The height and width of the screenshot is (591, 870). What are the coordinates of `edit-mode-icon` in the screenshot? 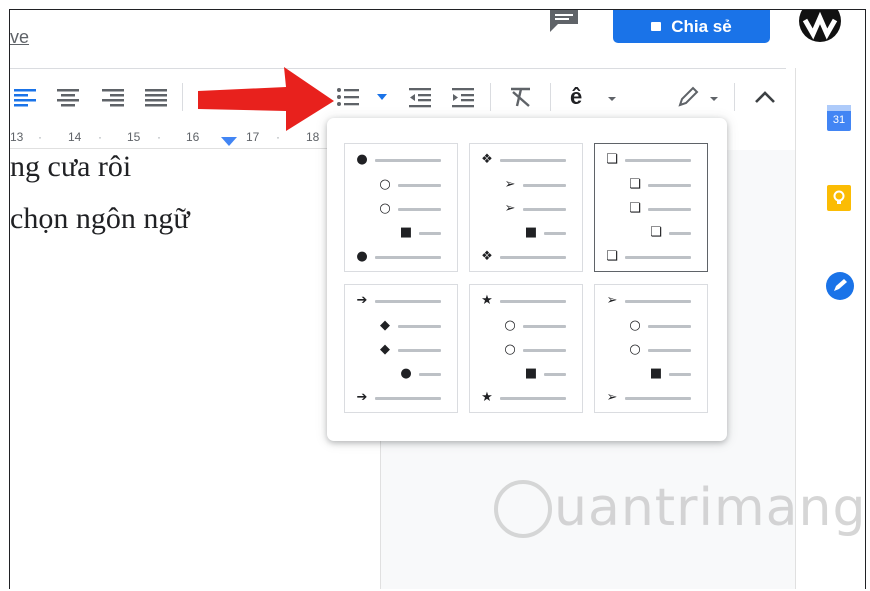 It's located at (689, 97).